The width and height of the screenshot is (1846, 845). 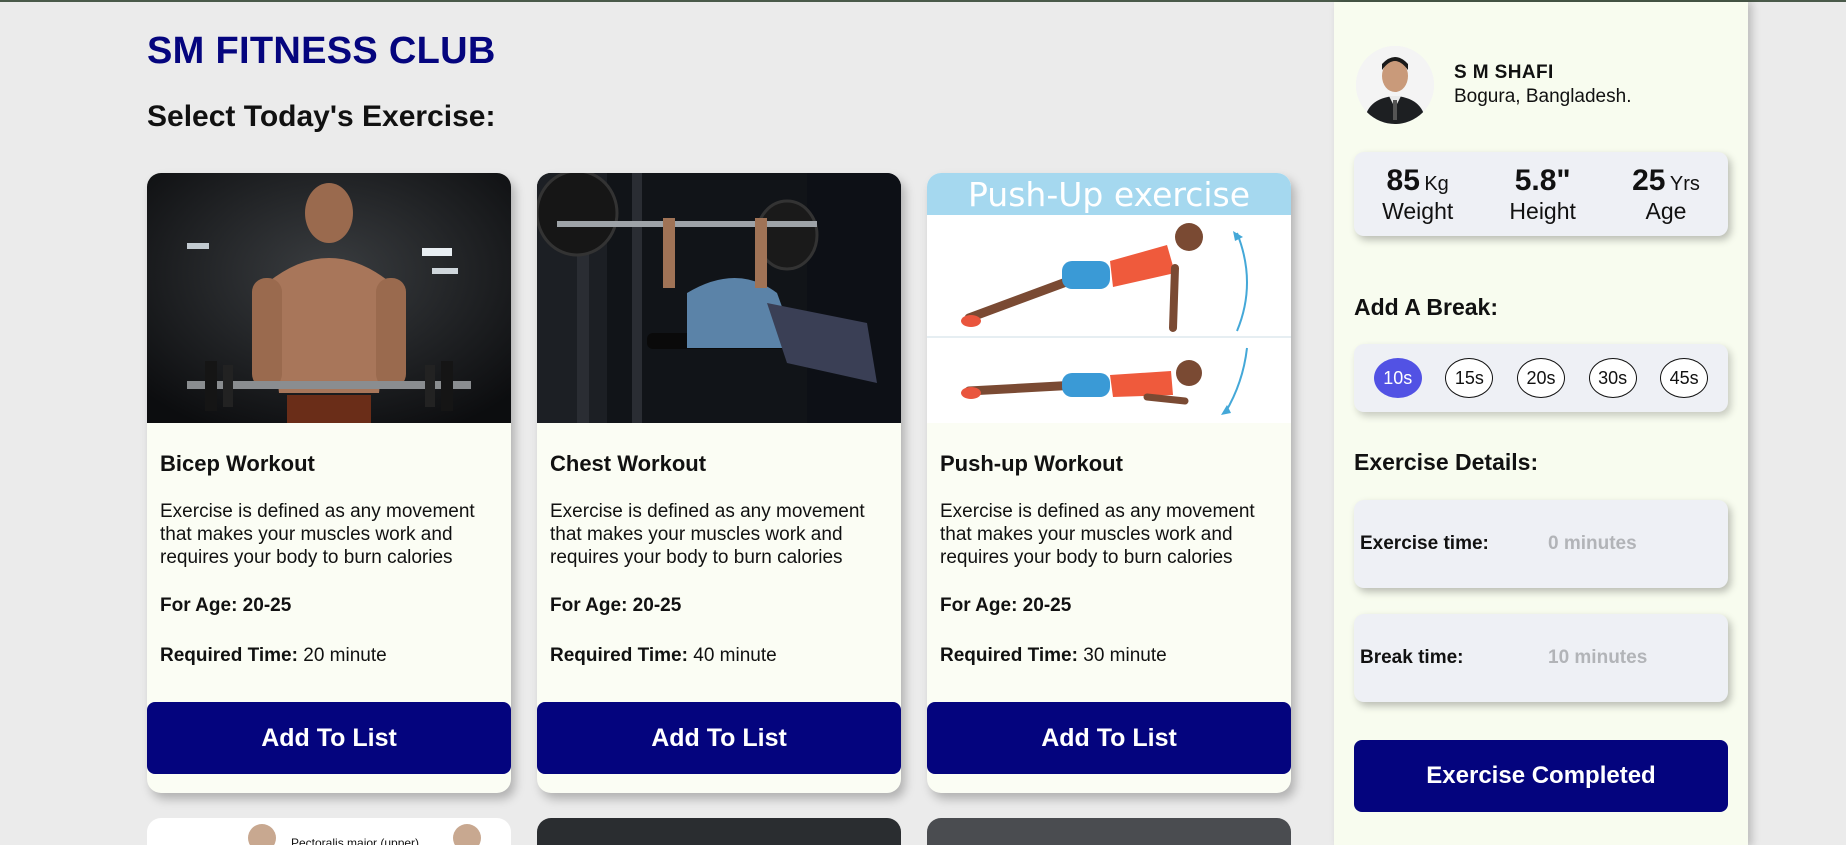 I want to click on exercise-name: Push-up Workout, so click(x=1031, y=463).